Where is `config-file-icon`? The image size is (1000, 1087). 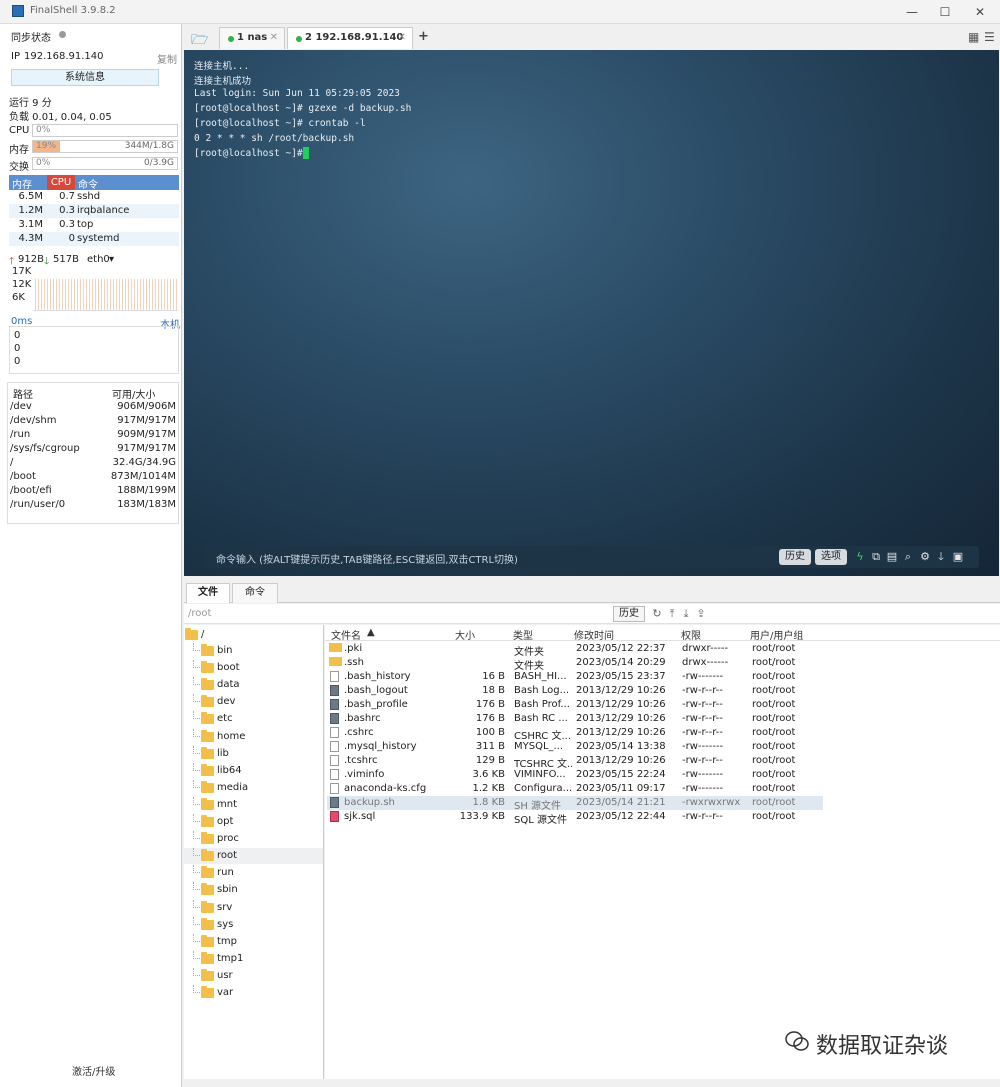
config-file-icon is located at coordinates (334, 788).